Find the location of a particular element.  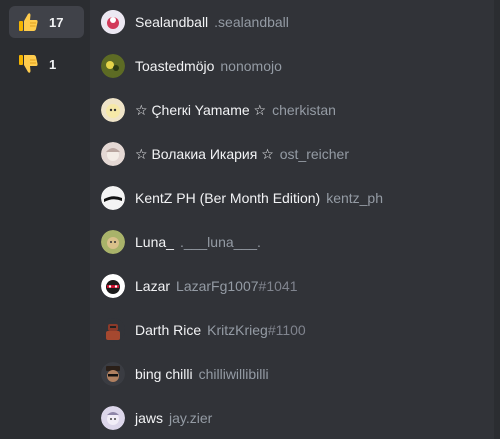

list-item: ☆ Çherкi Yamame ☆ cherkistan is located at coordinates (295, 110).